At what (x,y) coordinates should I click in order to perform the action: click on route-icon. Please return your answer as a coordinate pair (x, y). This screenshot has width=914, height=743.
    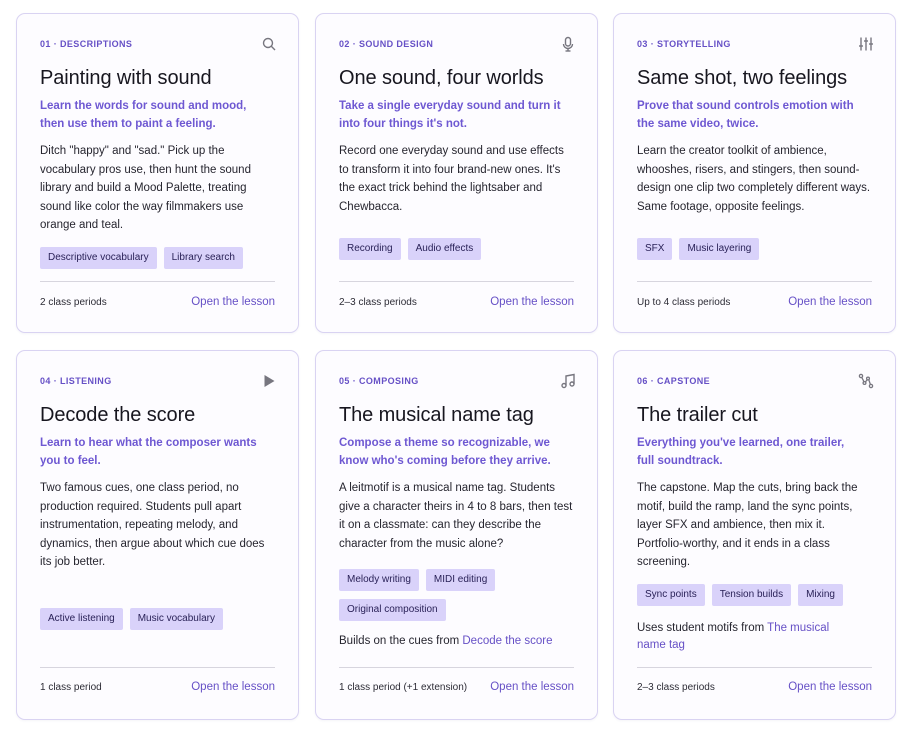
    Looking at the image, I should click on (866, 381).